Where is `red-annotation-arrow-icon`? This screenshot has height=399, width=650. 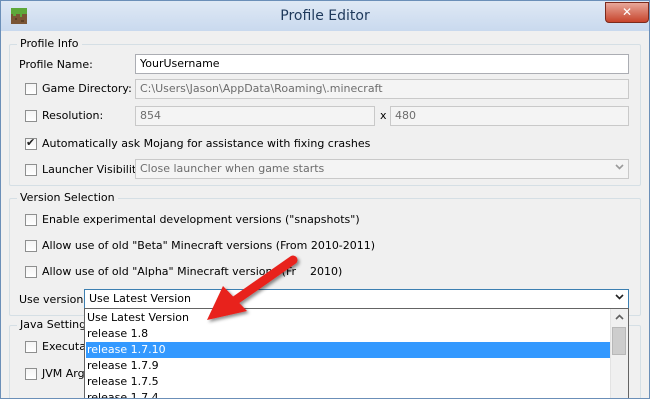
red-annotation-arrow-icon is located at coordinates (252, 287).